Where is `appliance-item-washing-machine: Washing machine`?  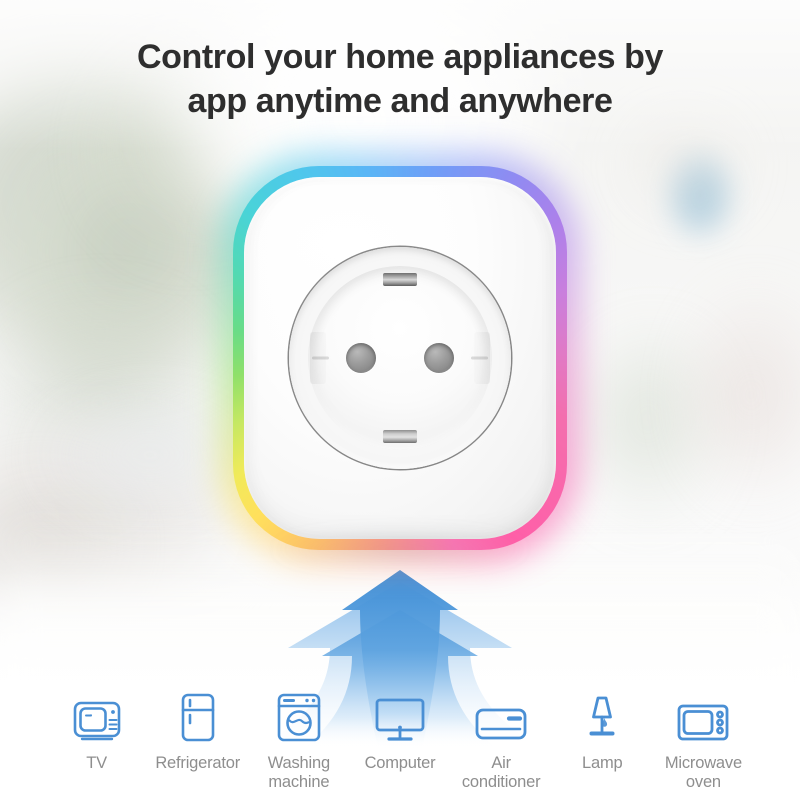
appliance-item-washing-machine: Washing machine is located at coordinates (298, 740).